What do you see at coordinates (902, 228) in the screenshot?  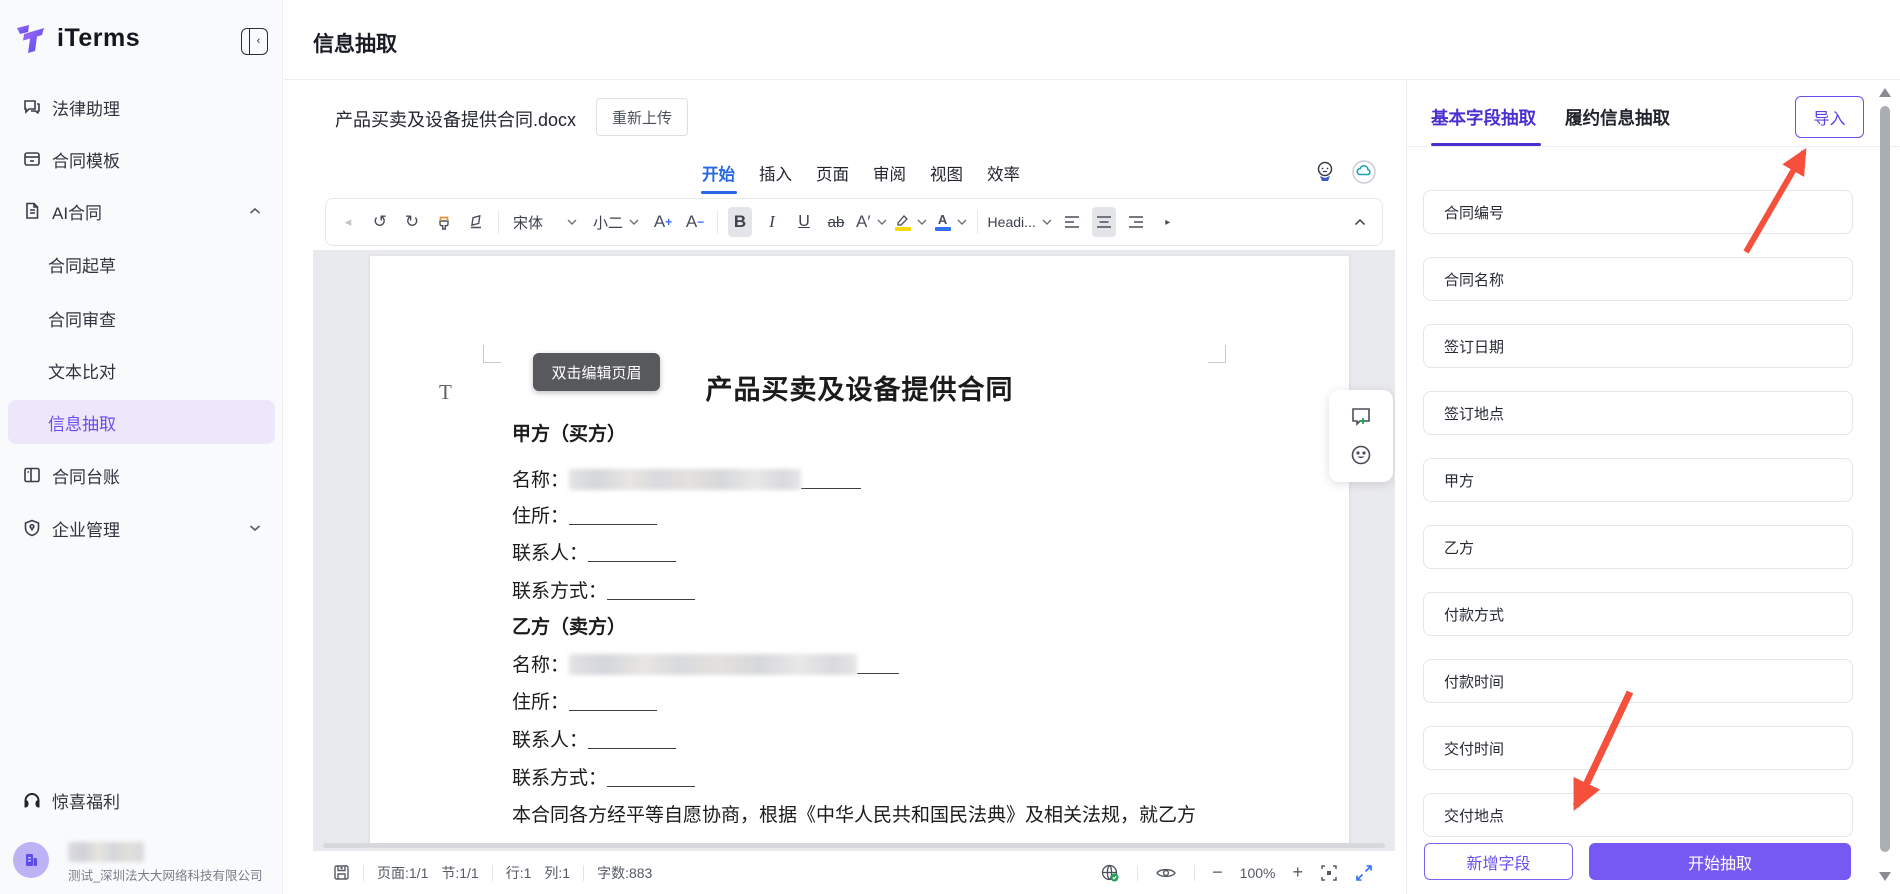 I see `highlight-color-swatch` at bounding box center [902, 228].